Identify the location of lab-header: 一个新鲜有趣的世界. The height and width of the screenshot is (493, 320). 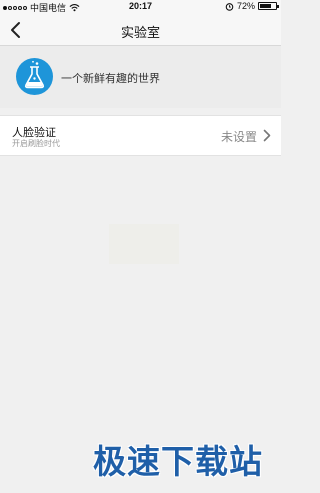
(140, 77).